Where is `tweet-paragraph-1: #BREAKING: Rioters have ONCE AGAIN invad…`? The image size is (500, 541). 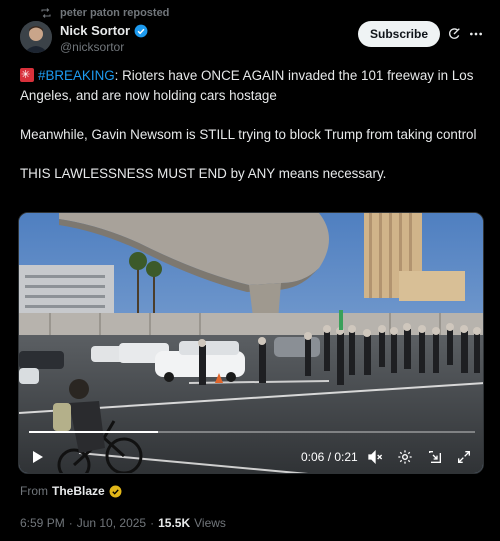
tweet-paragraph-1: #BREAKING: Rioters have ONCE AGAIN invad… is located at coordinates (250, 85).